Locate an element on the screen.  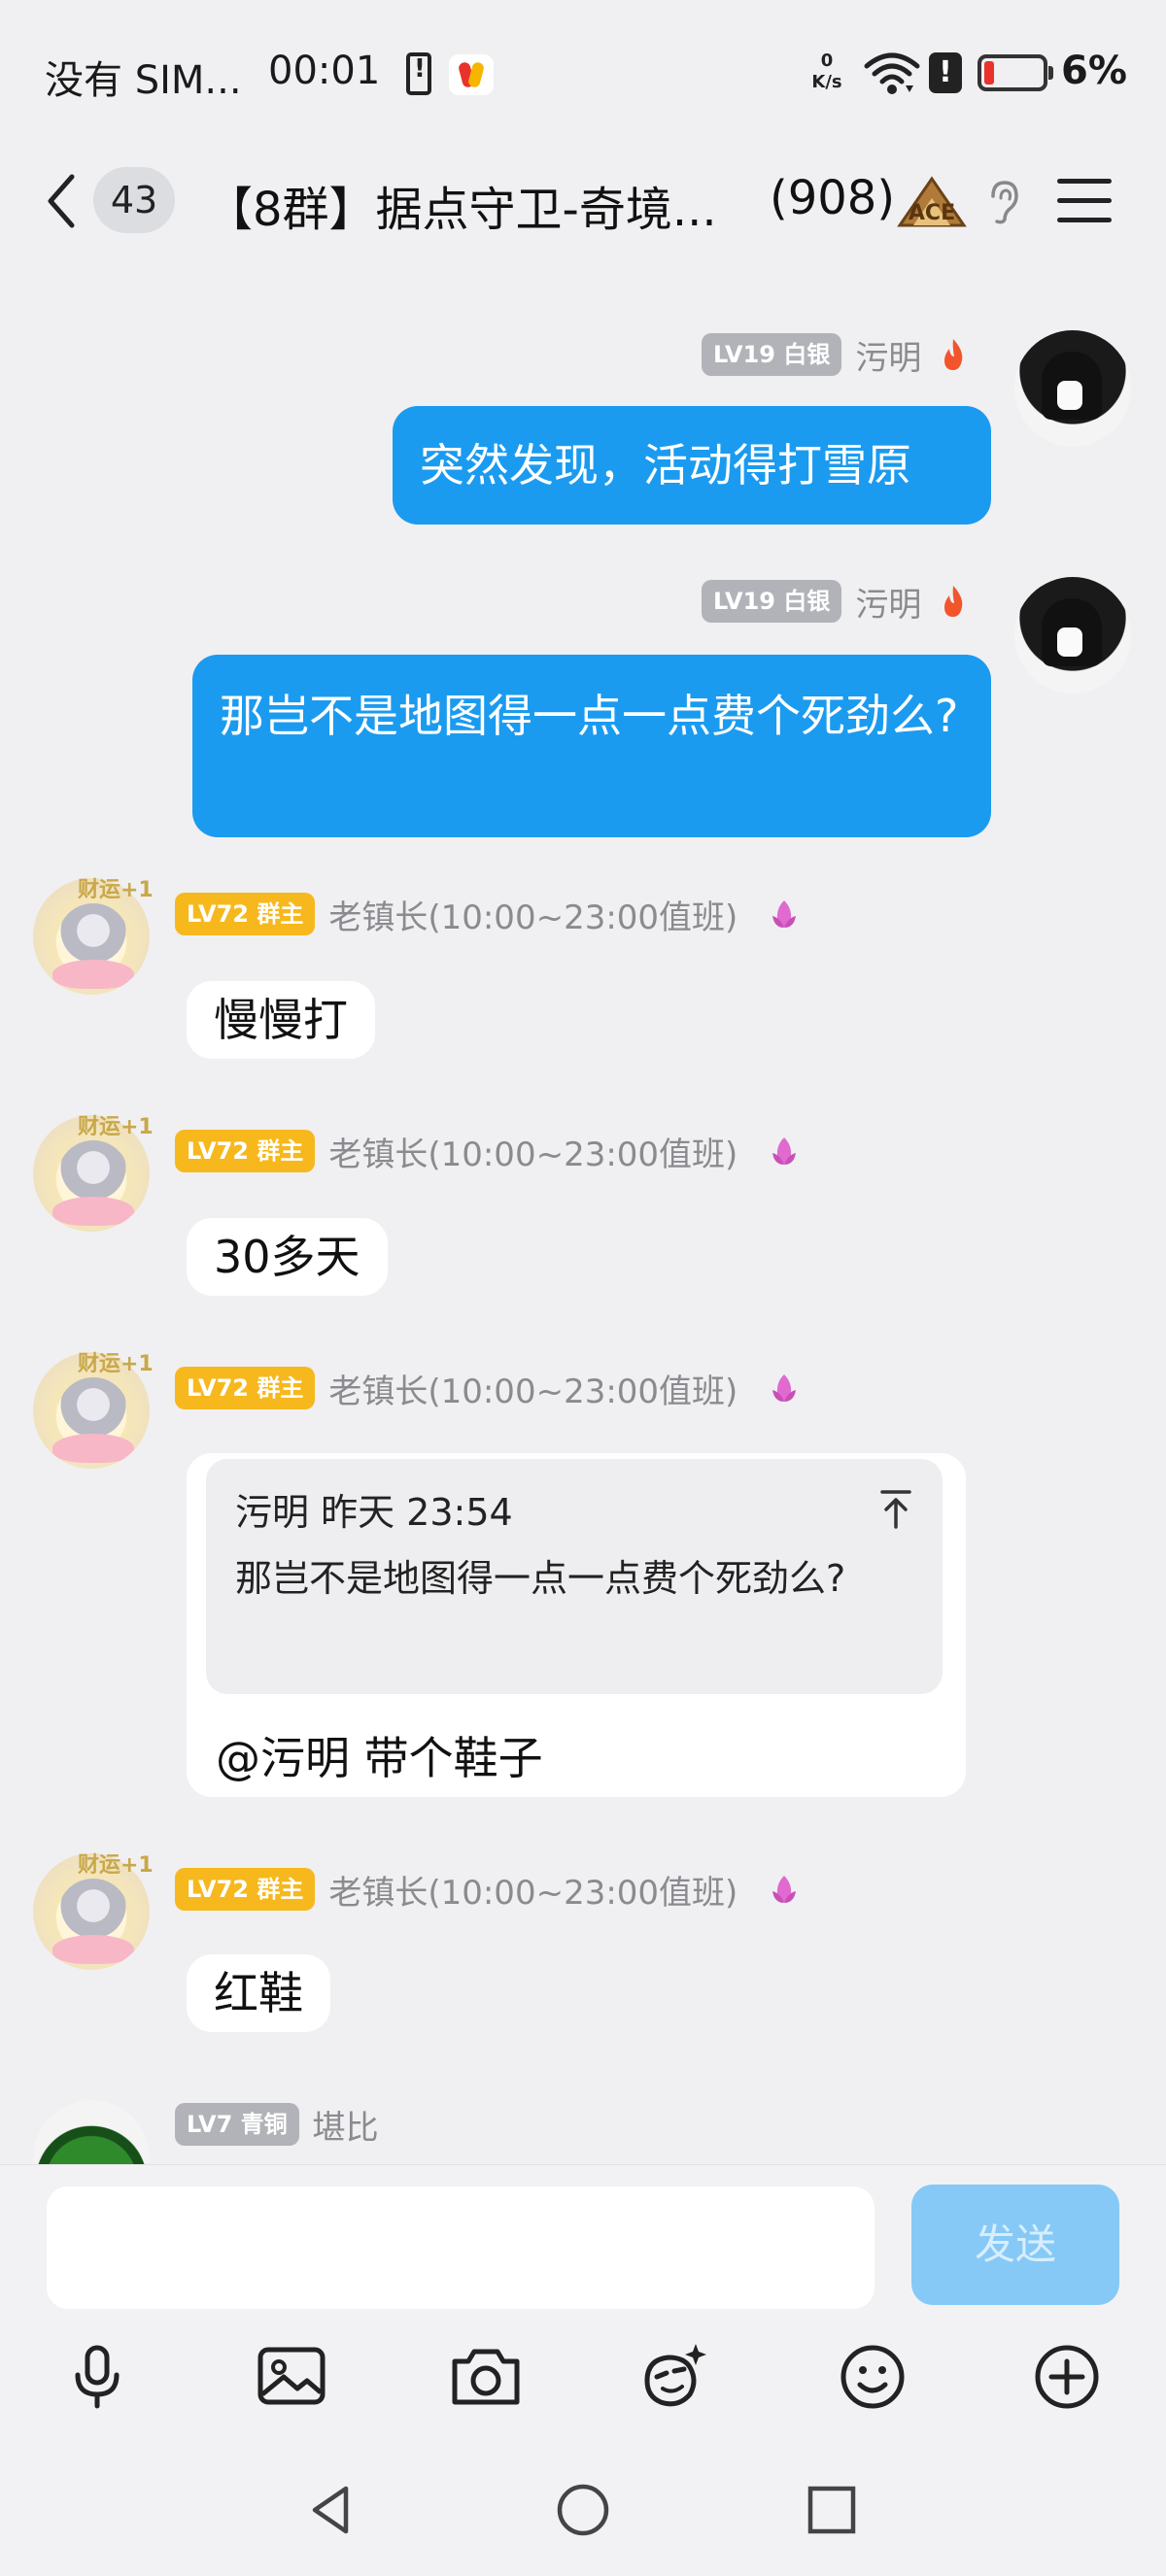
recents-square-icon is located at coordinates (832, 2510).